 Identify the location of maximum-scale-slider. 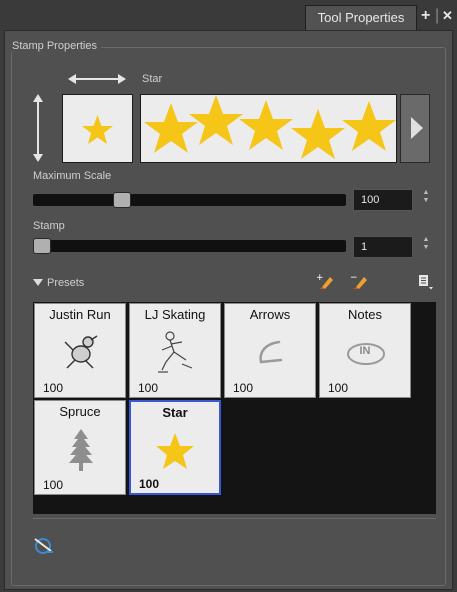
(189, 200).